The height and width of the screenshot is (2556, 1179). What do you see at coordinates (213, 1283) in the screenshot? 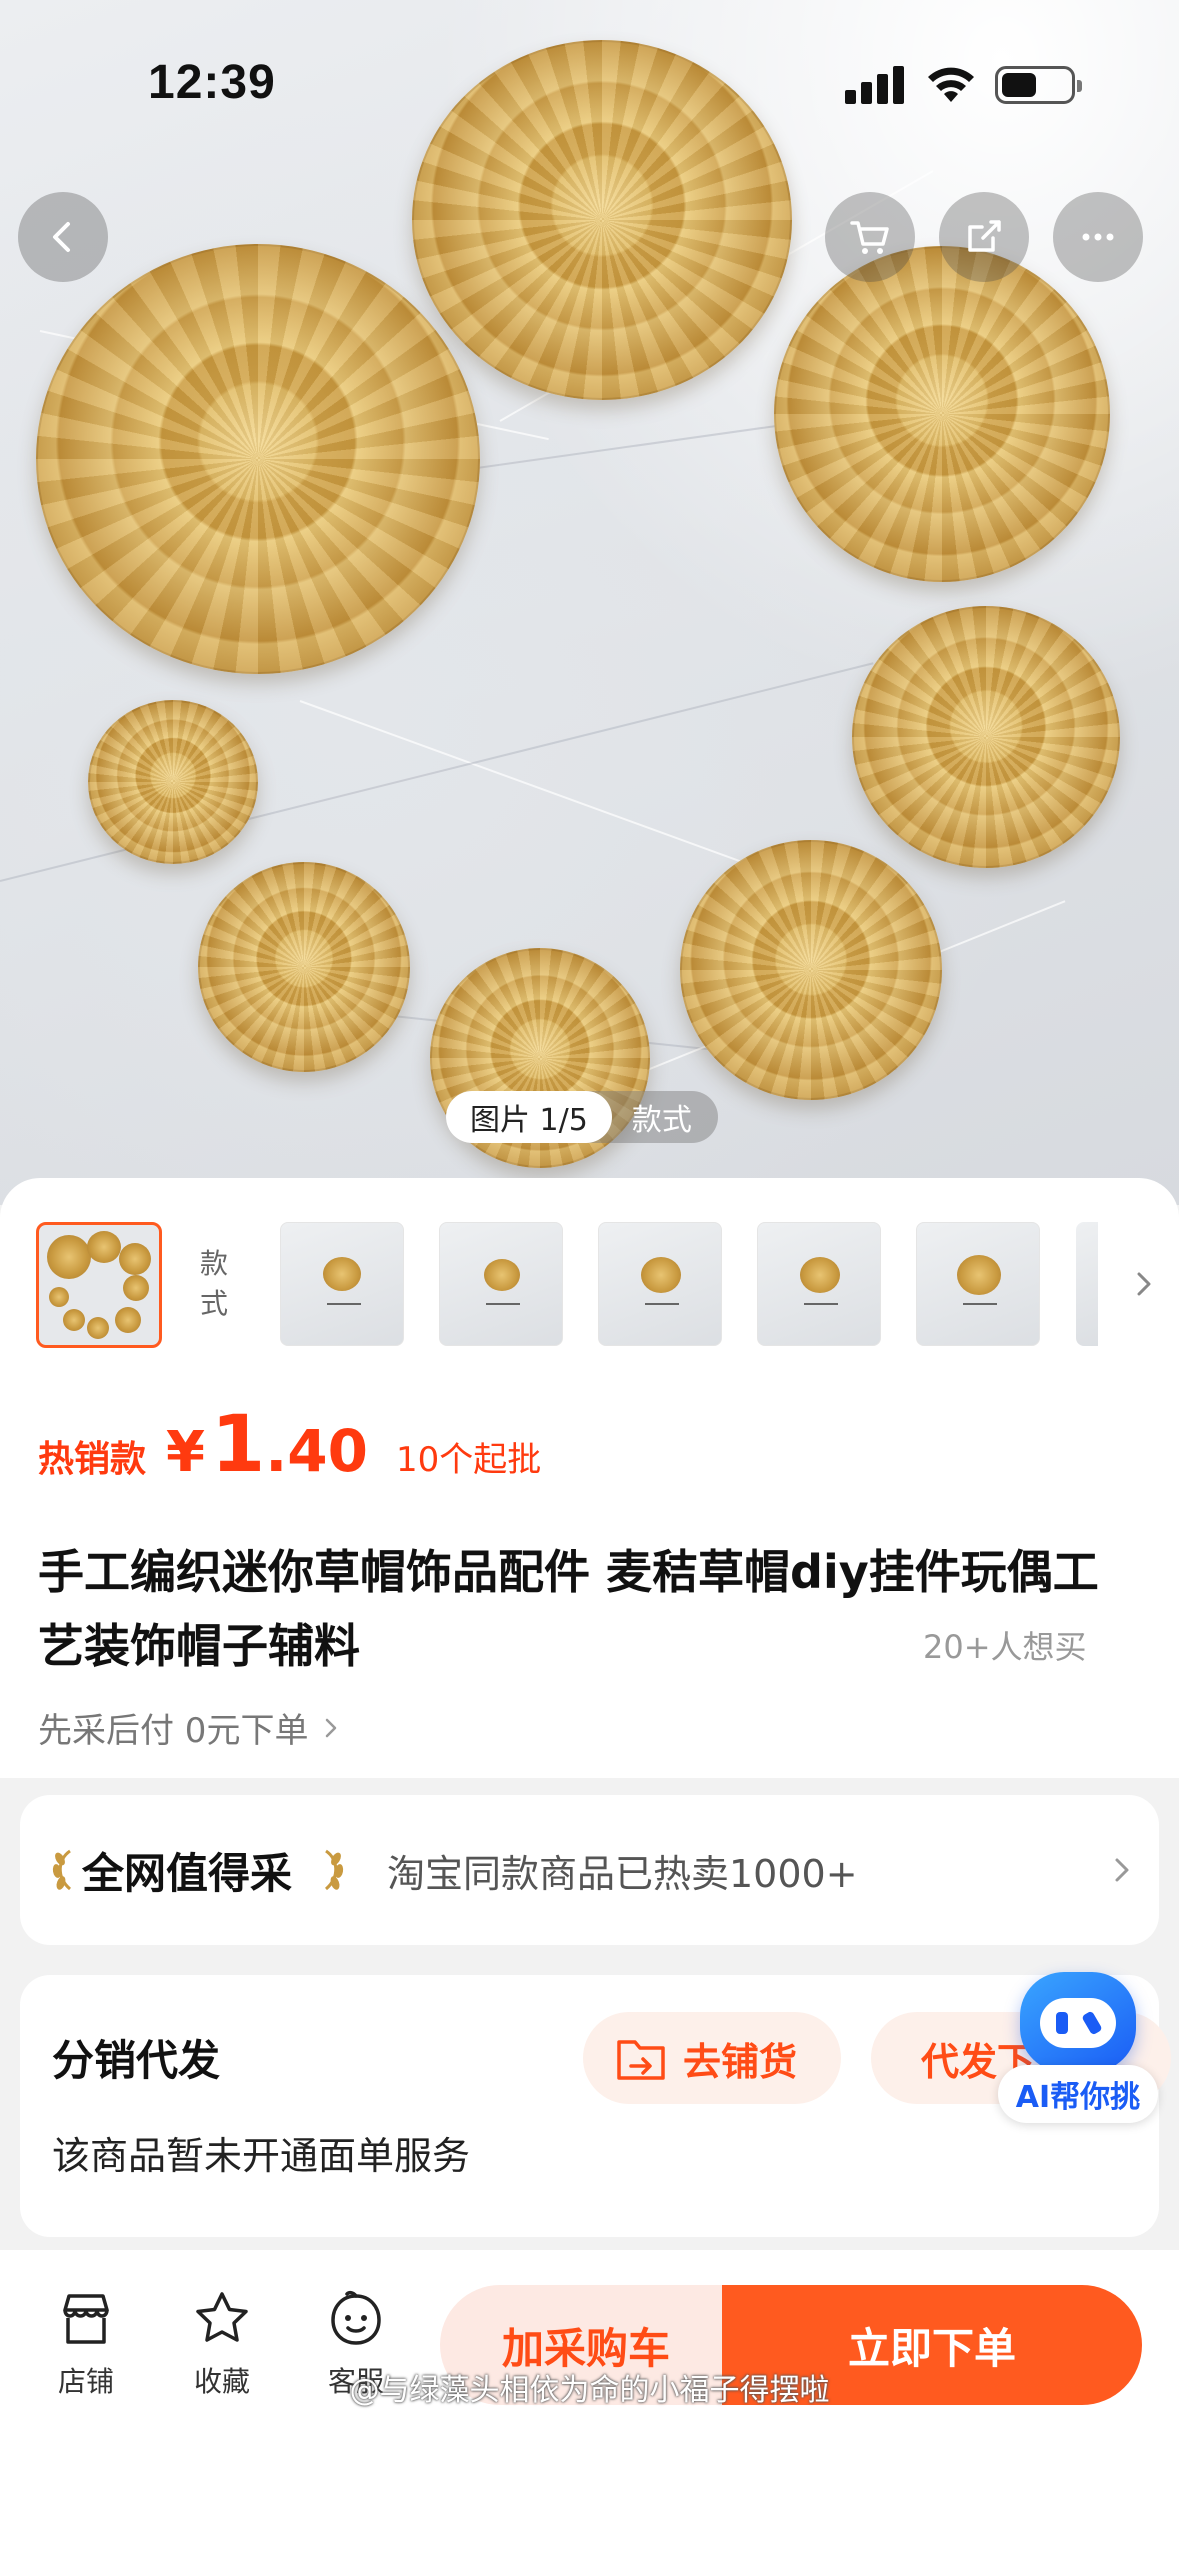
I see `variant-label: 款式` at bounding box center [213, 1283].